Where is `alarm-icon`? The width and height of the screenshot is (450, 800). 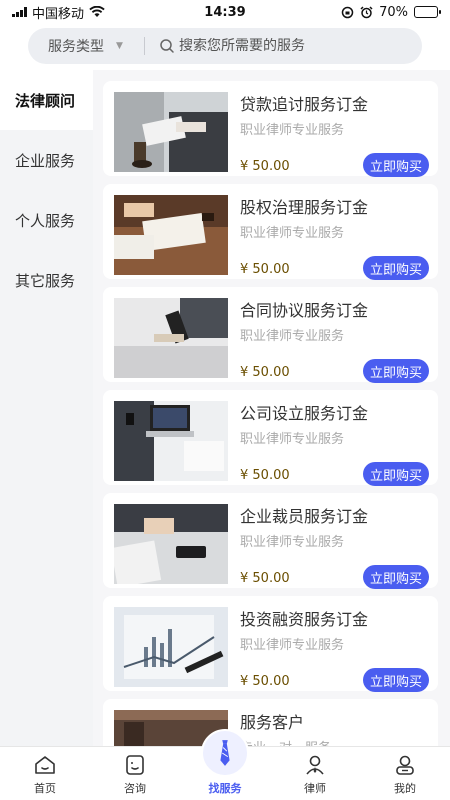
alarm-icon is located at coordinates (366, 11).